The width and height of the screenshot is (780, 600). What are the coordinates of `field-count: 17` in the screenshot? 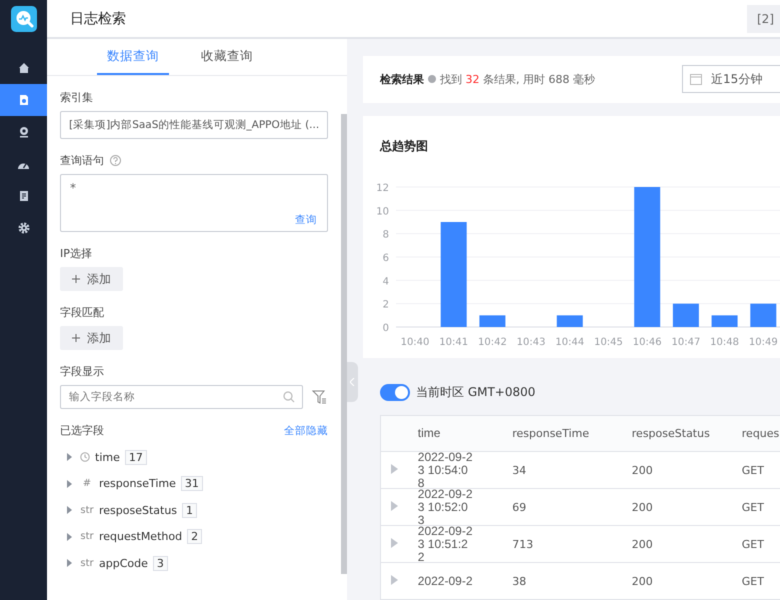 It's located at (135, 457).